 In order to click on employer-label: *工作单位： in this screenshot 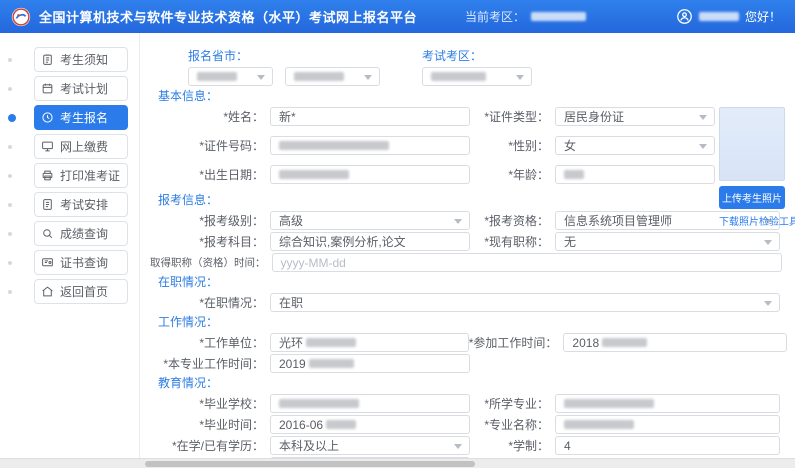, I will do `click(231, 343)`.